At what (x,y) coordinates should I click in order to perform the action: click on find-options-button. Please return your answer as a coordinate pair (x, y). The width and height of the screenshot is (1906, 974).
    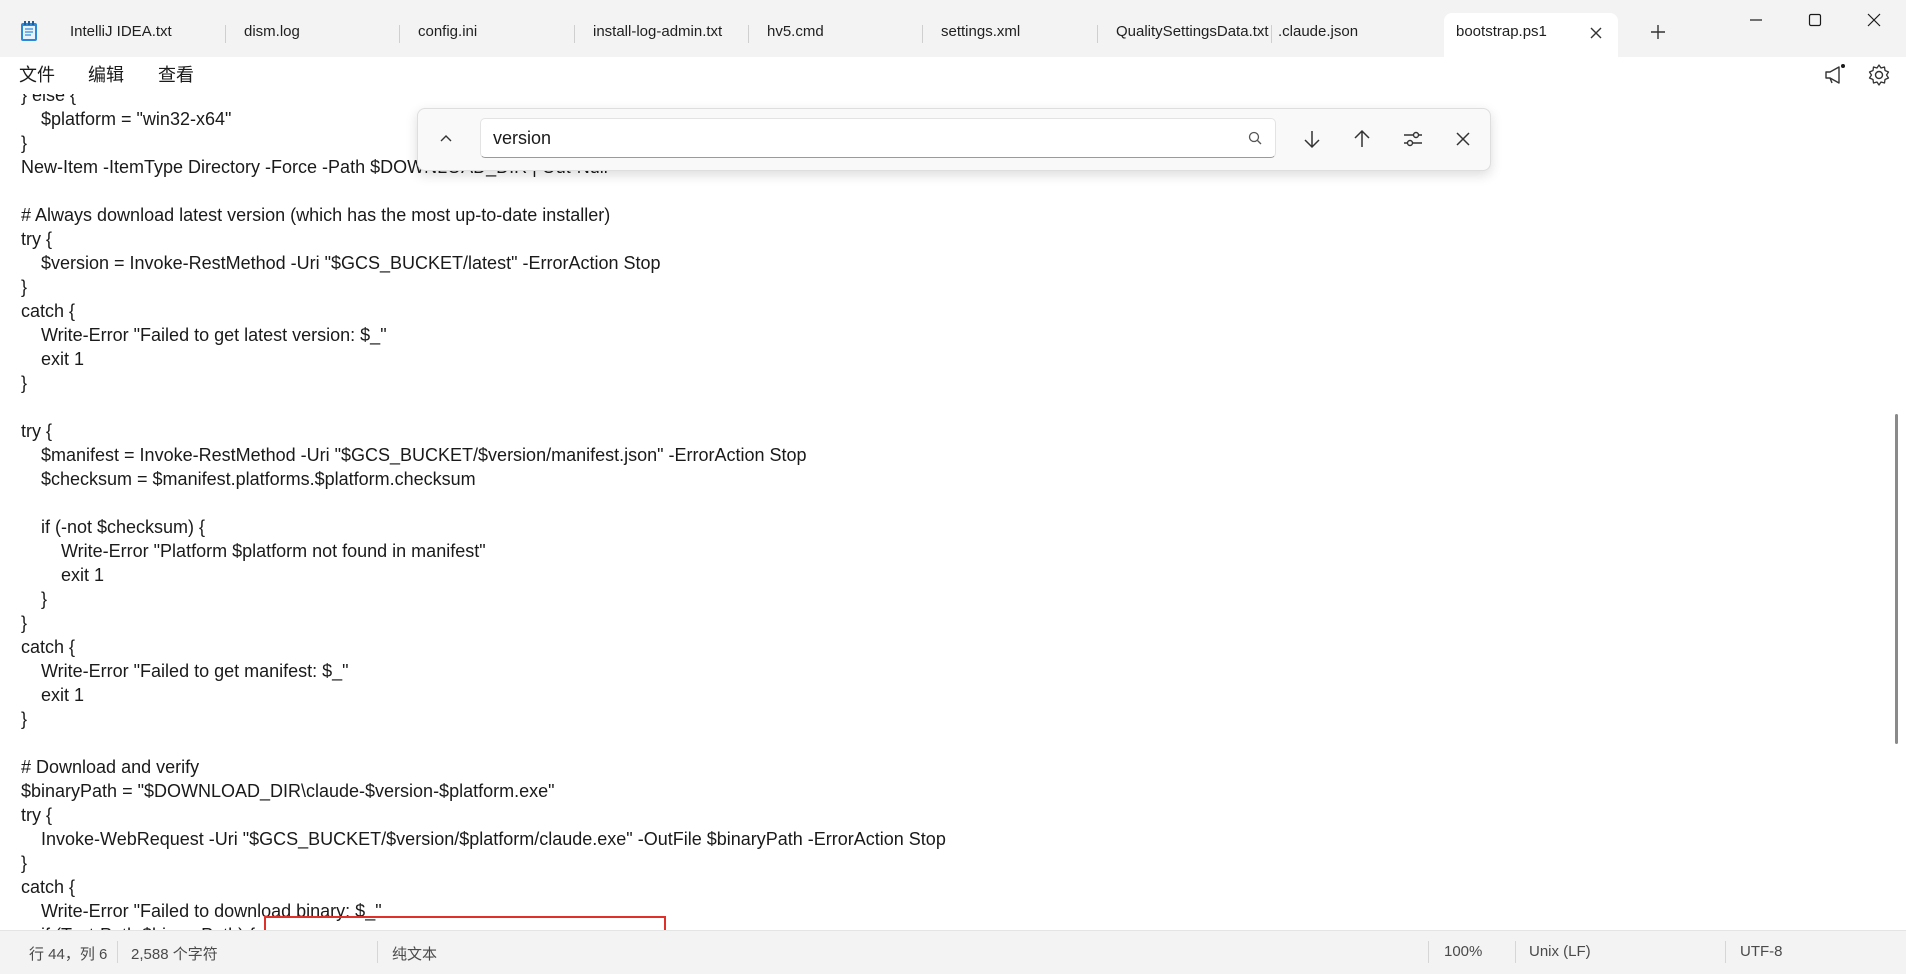
    Looking at the image, I should click on (1413, 139).